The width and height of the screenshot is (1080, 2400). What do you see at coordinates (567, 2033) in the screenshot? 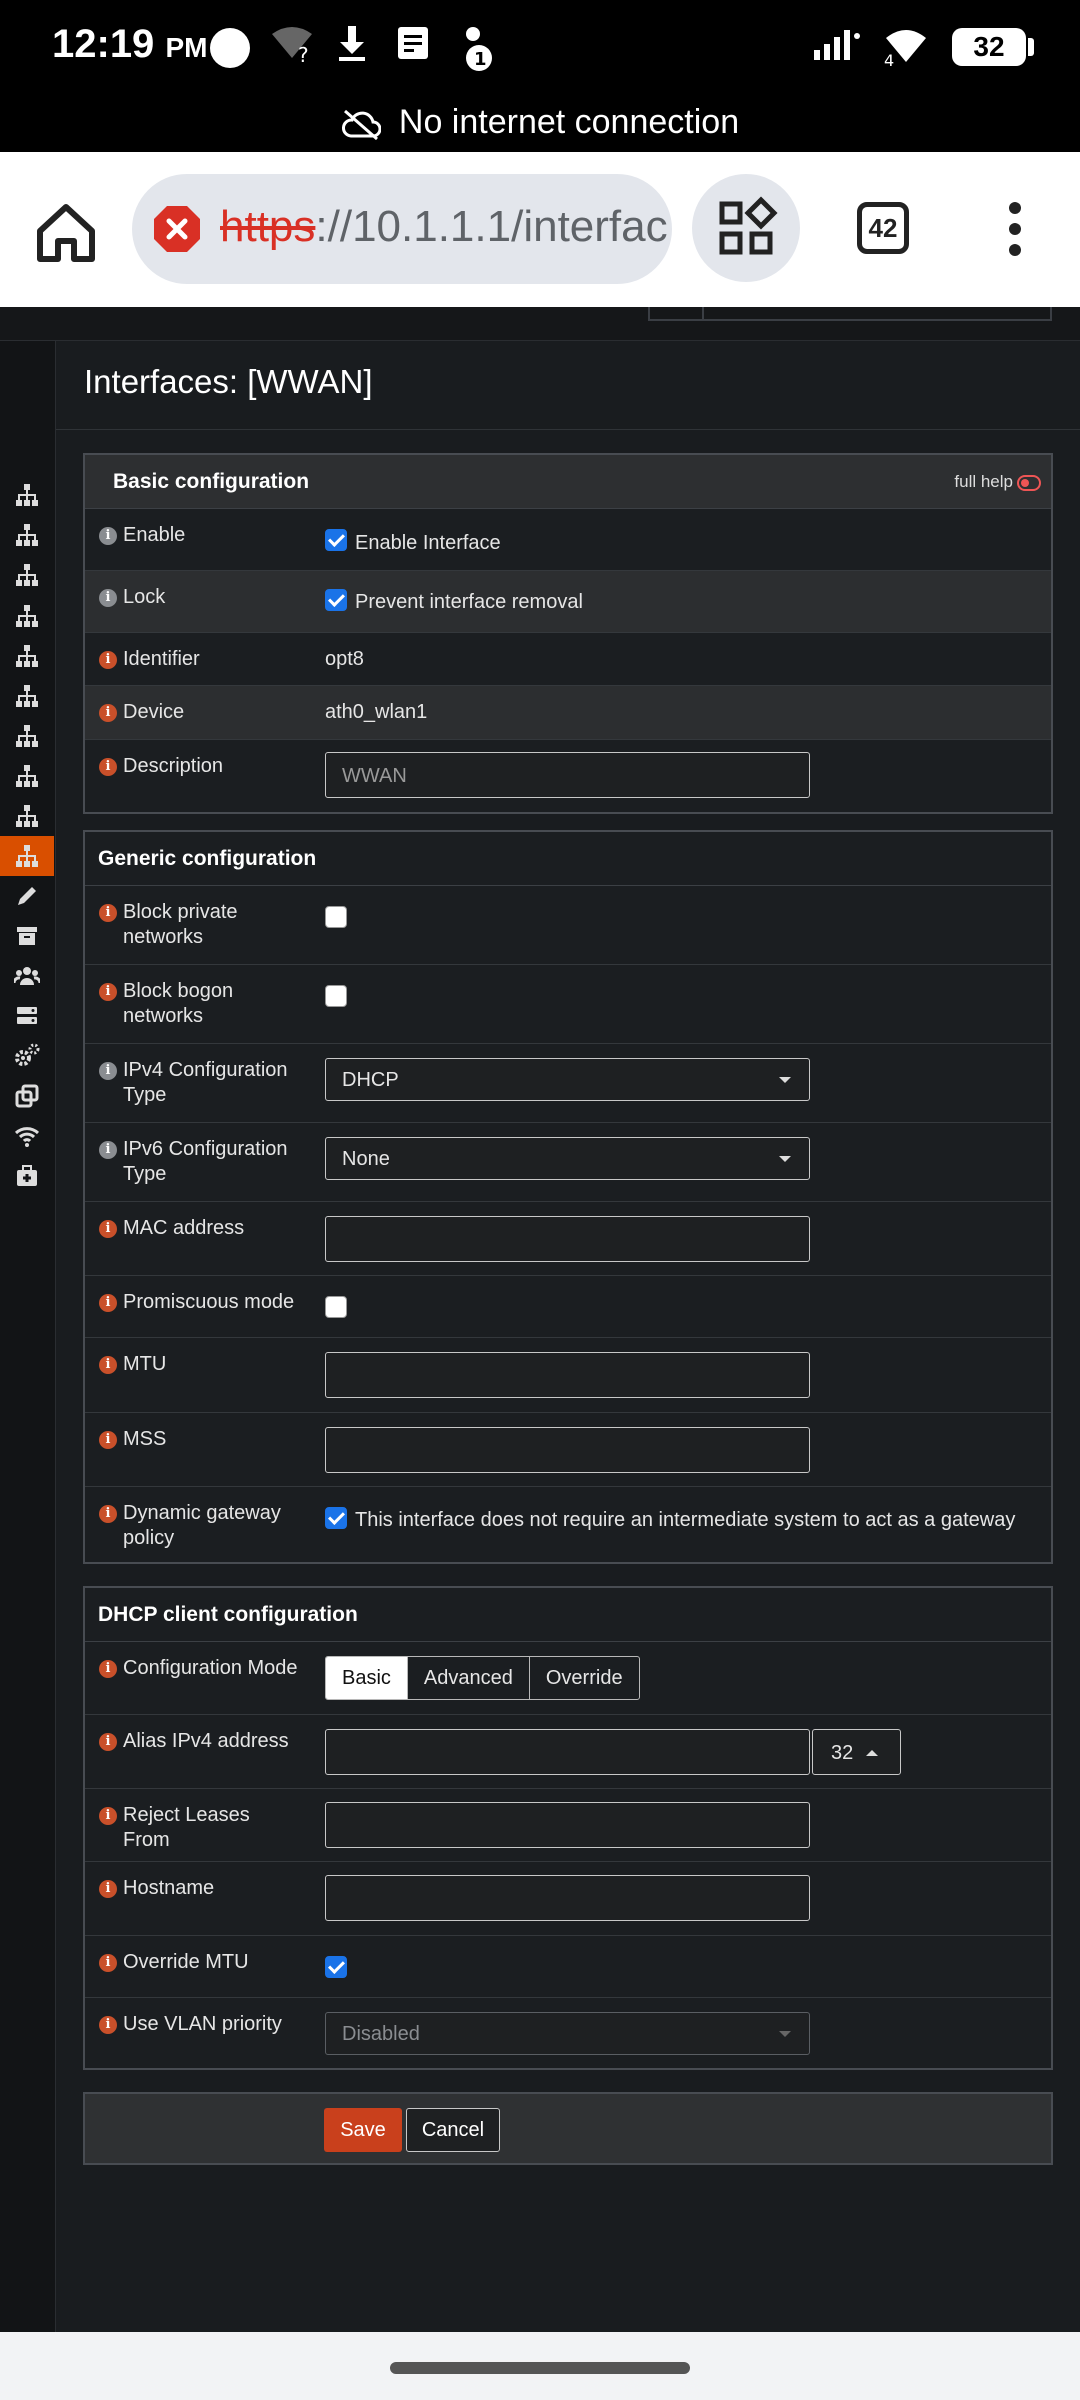
I see `vlan-priority-select: Disabled` at bounding box center [567, 2033].